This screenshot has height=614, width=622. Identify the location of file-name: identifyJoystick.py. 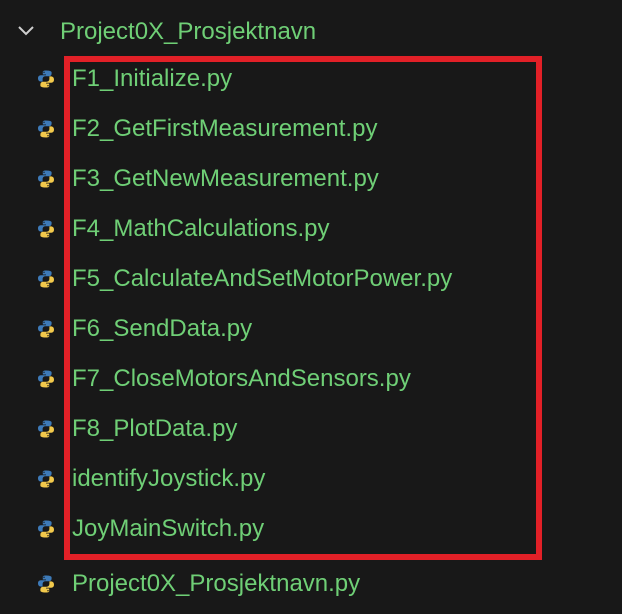
(168, 479).